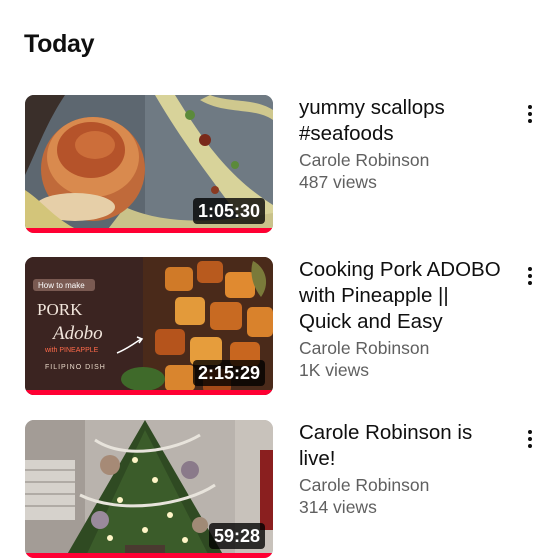 This screenshot has height=560, width=560. I want to click on duration-badge: 1:05:30, so click(228, 211).